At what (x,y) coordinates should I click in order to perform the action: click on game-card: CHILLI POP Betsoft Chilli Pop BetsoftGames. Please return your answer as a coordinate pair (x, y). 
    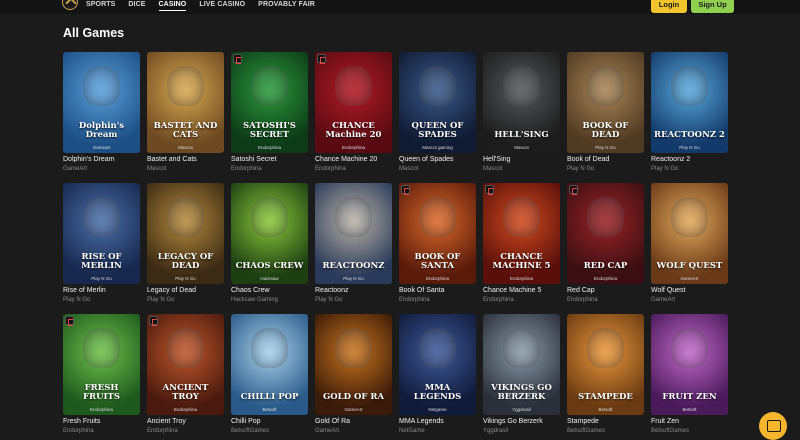
    Looking at the image, I should click on (269, 376).